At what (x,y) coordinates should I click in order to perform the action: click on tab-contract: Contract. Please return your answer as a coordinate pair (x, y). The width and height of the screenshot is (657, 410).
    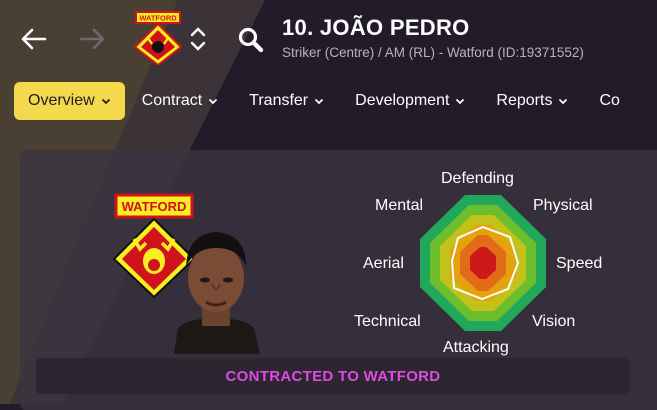
    Looking at the image, I should click on (180, 101).